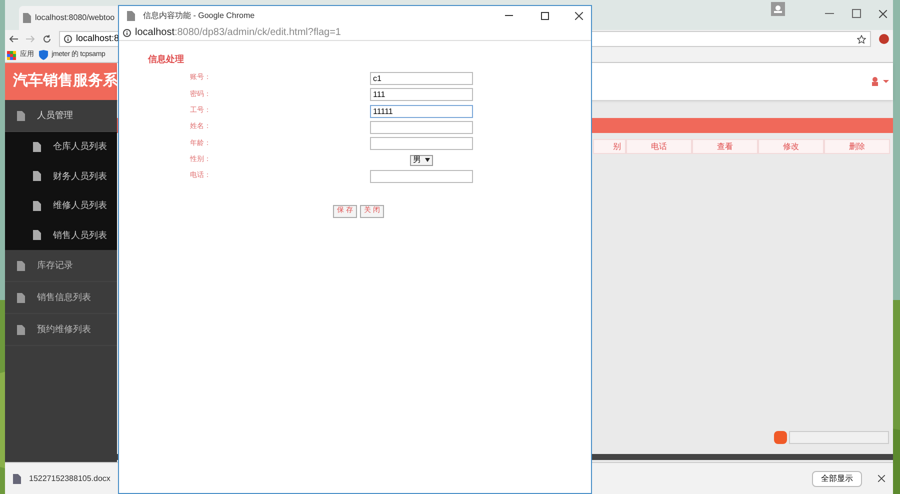 This screenshot has height=494, width=900. I want to click on maximize-icon, so click(545, 16).